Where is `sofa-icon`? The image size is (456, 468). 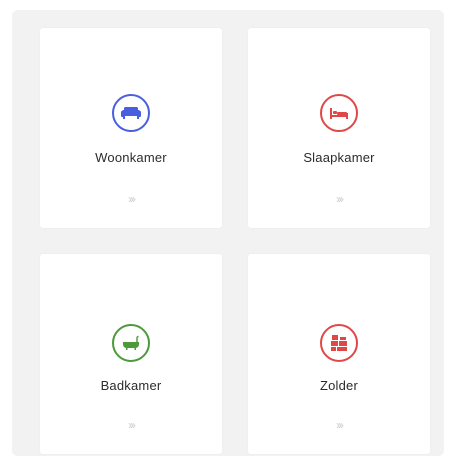 sofa-icon is located at coordinates (131, 113).